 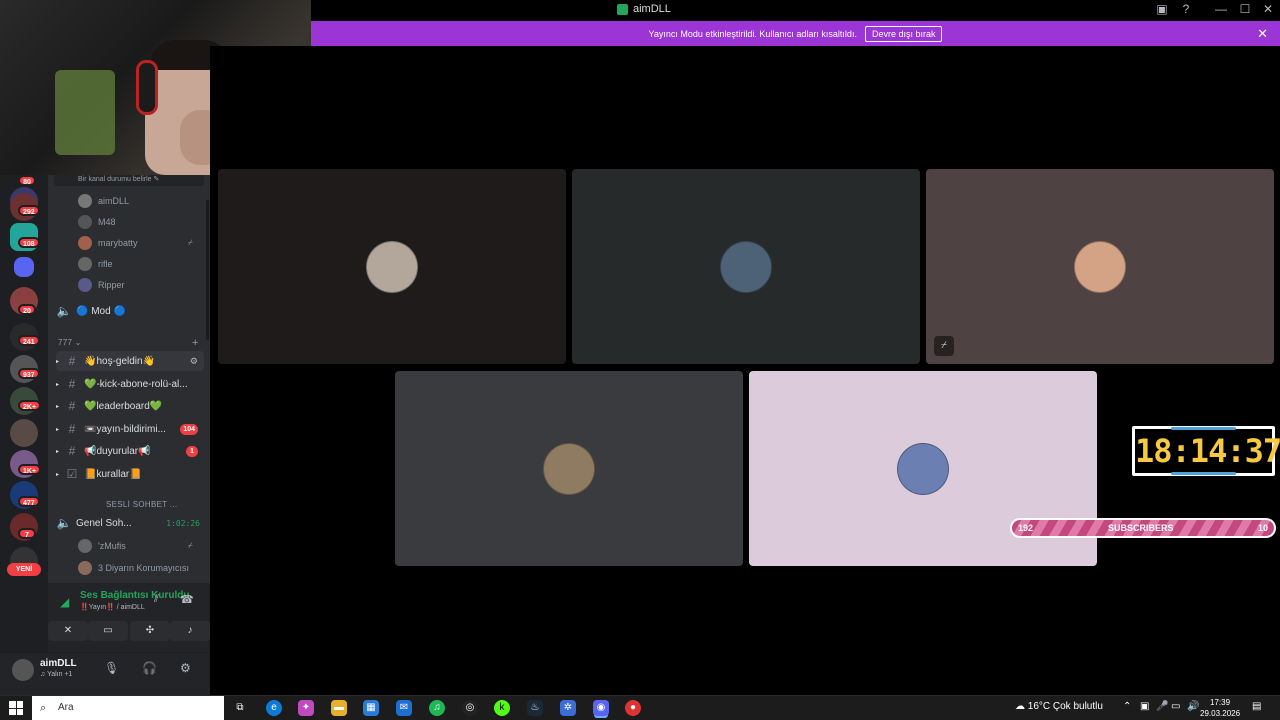 I want to click on activities-button: ✣, so click(x=150, y=631).